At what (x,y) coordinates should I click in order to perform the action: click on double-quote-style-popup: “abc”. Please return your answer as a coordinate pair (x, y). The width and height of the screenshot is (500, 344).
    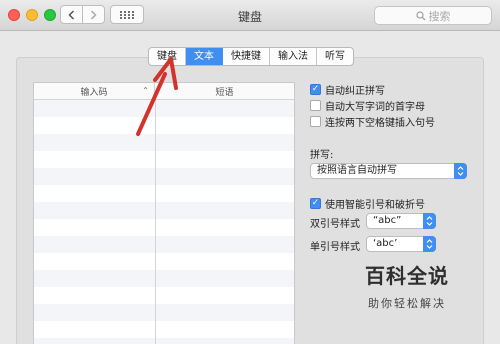
    Looking at the image, I should click on (401, 221).